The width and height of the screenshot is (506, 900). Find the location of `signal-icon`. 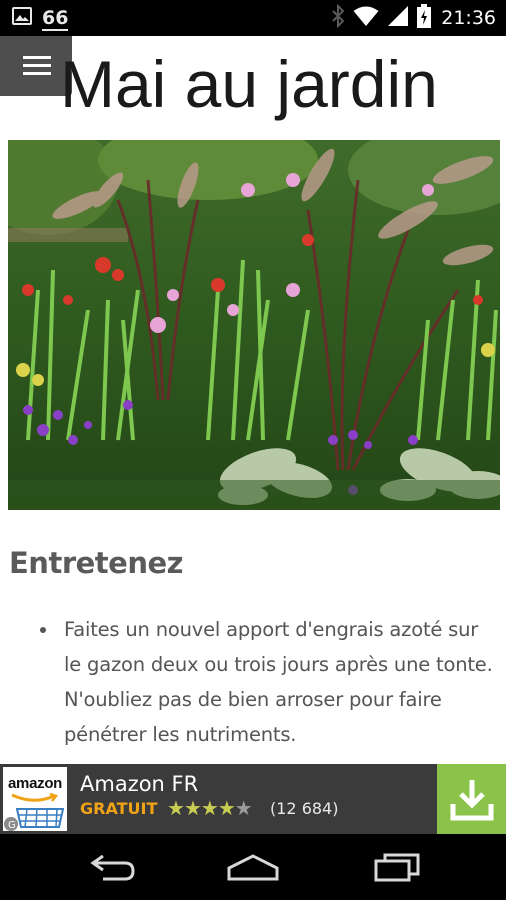

signal-icon is located at coordinates (398, 18).